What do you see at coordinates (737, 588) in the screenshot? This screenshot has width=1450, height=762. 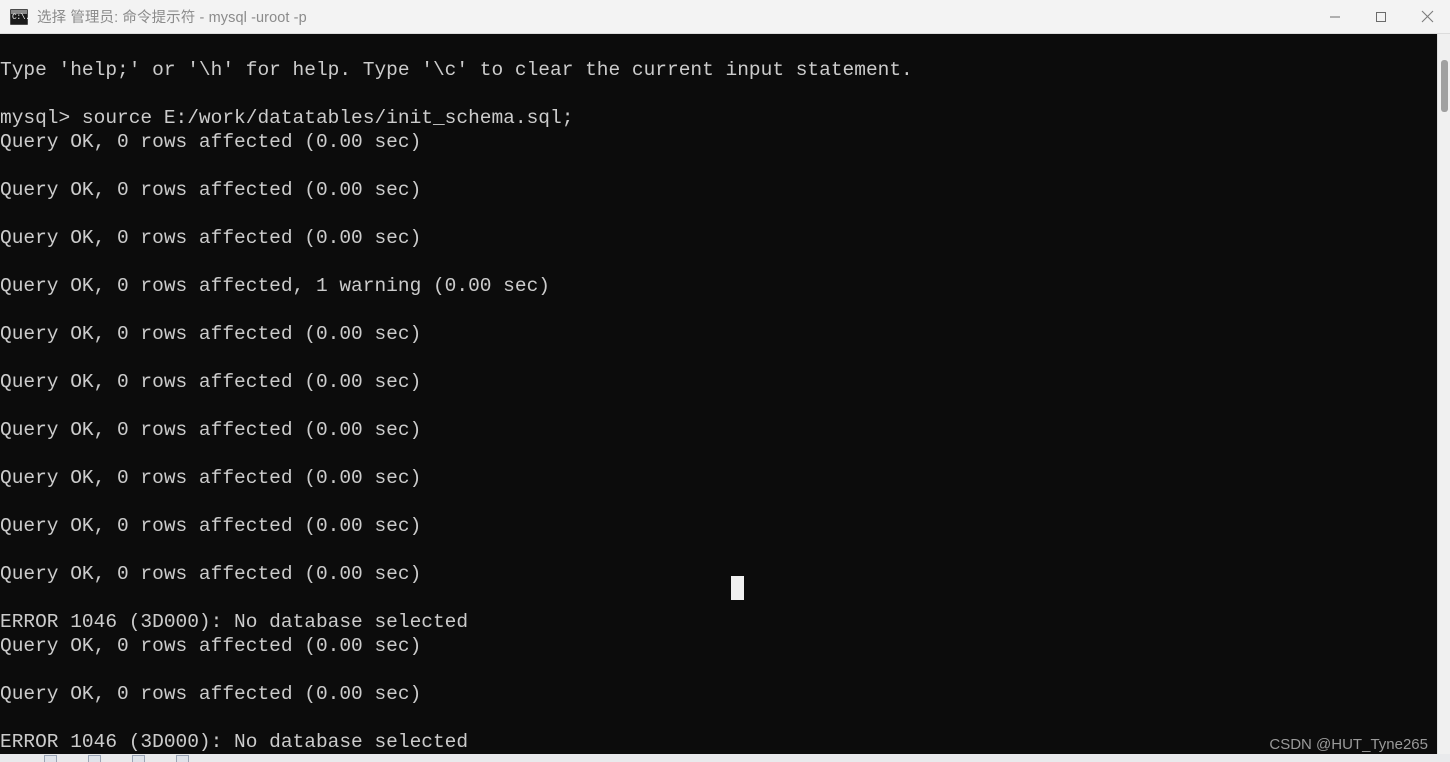 I see `text-cursor-block` at bounding box center [737, 588].